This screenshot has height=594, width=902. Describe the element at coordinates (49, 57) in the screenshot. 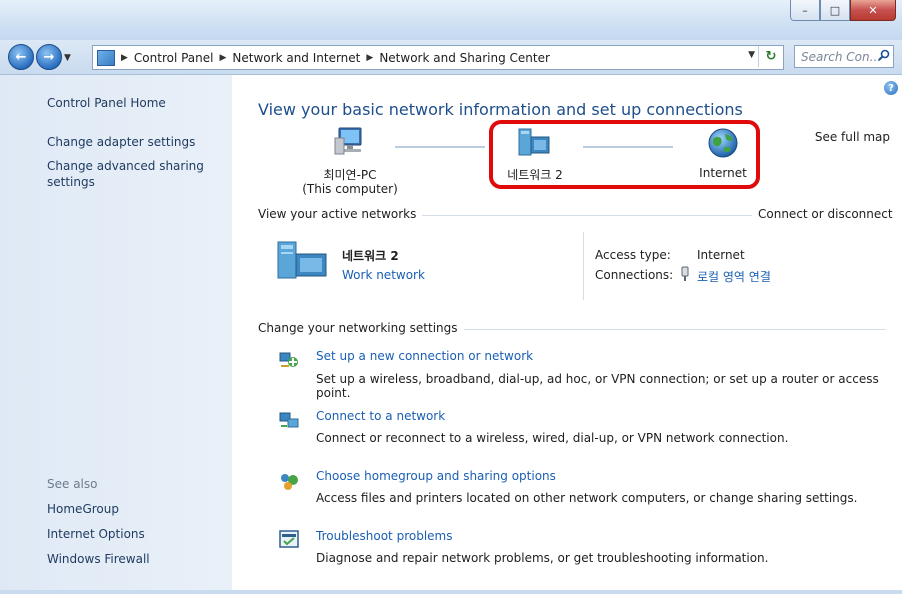

I see `forward-button: →` at that location.